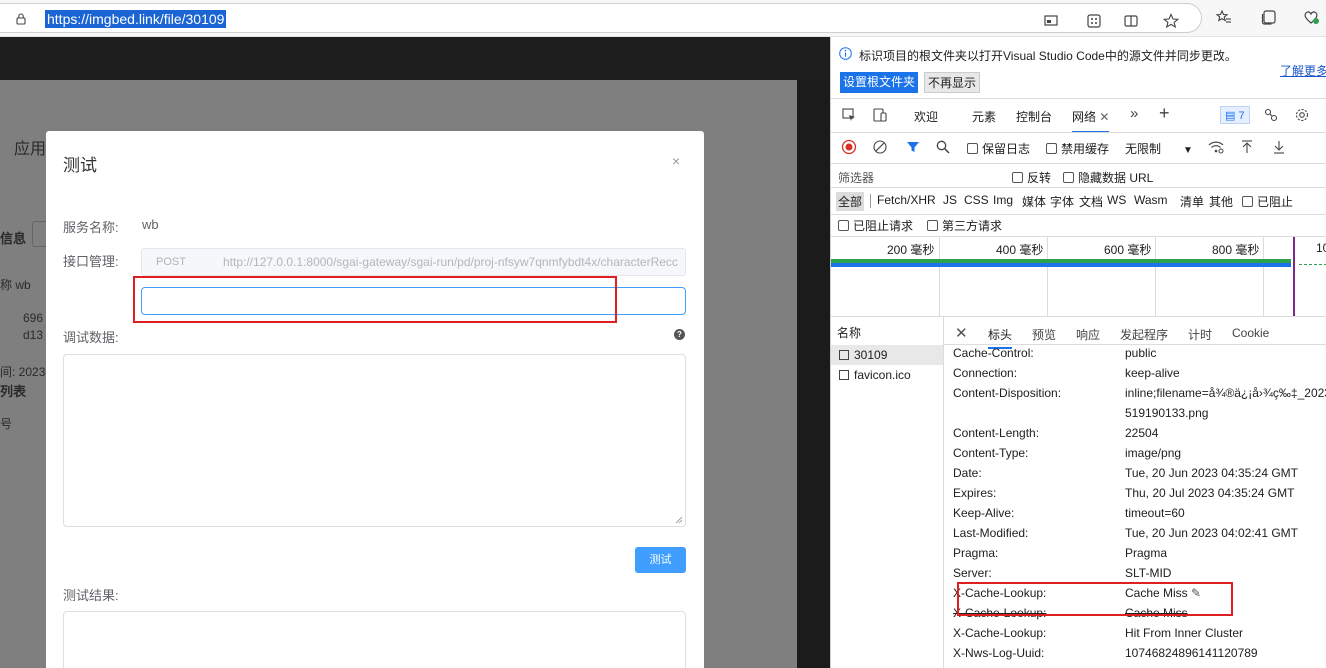 The width and height of the screenshot is (1326, 668). What do you see at coordinates (849, 332) in the screenshot?
I see `name-column-header: 名称` at bounding box center [849, 332].